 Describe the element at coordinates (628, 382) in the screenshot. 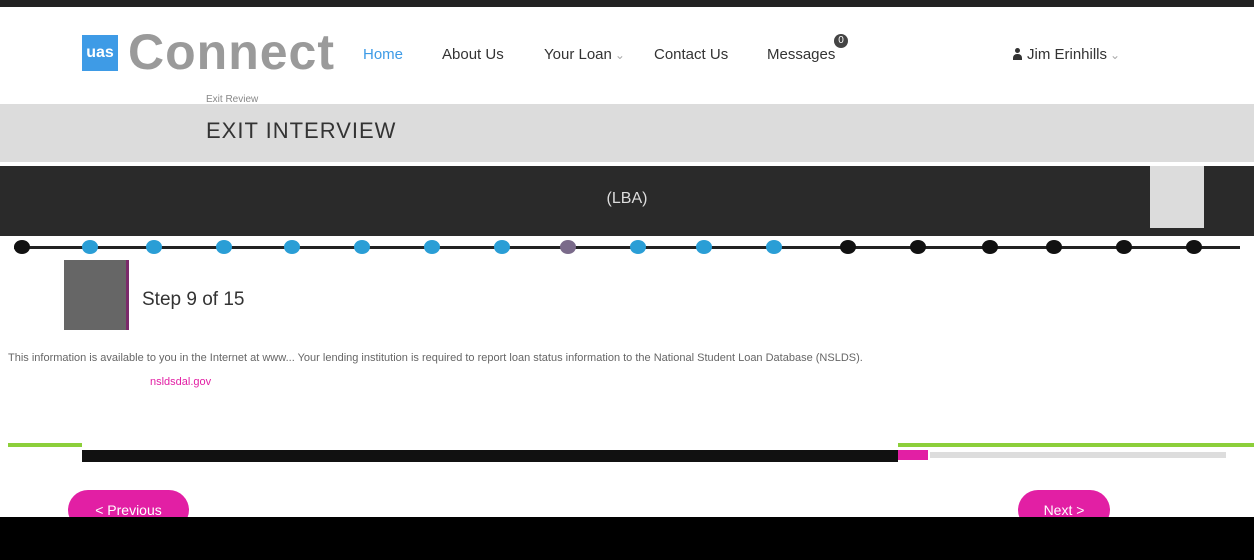

I see `body-text-line-2: nsldsdal.gov` at that location.